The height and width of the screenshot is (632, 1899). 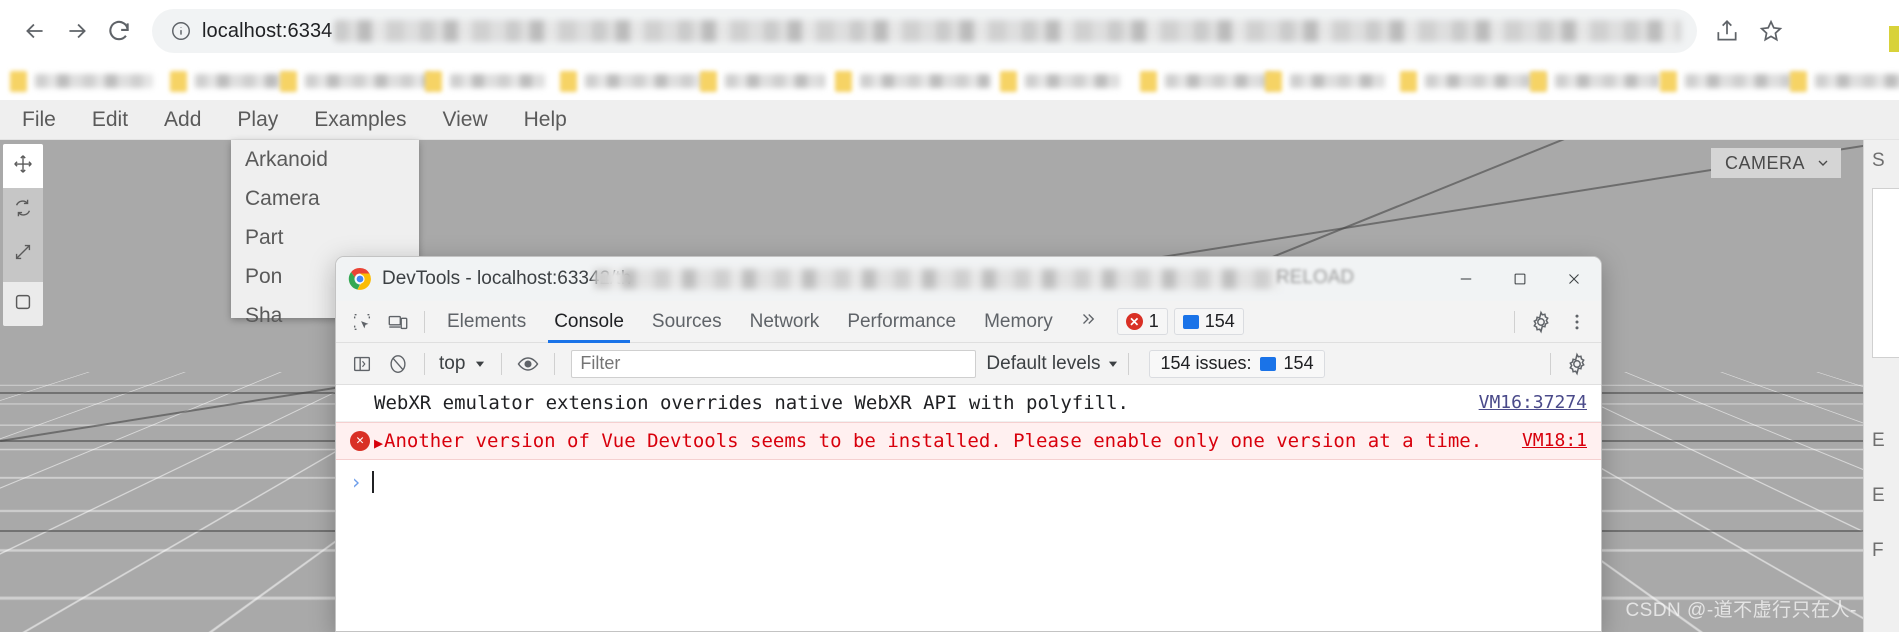 I want to click on live-expression-button, so click(x=528, y=364).